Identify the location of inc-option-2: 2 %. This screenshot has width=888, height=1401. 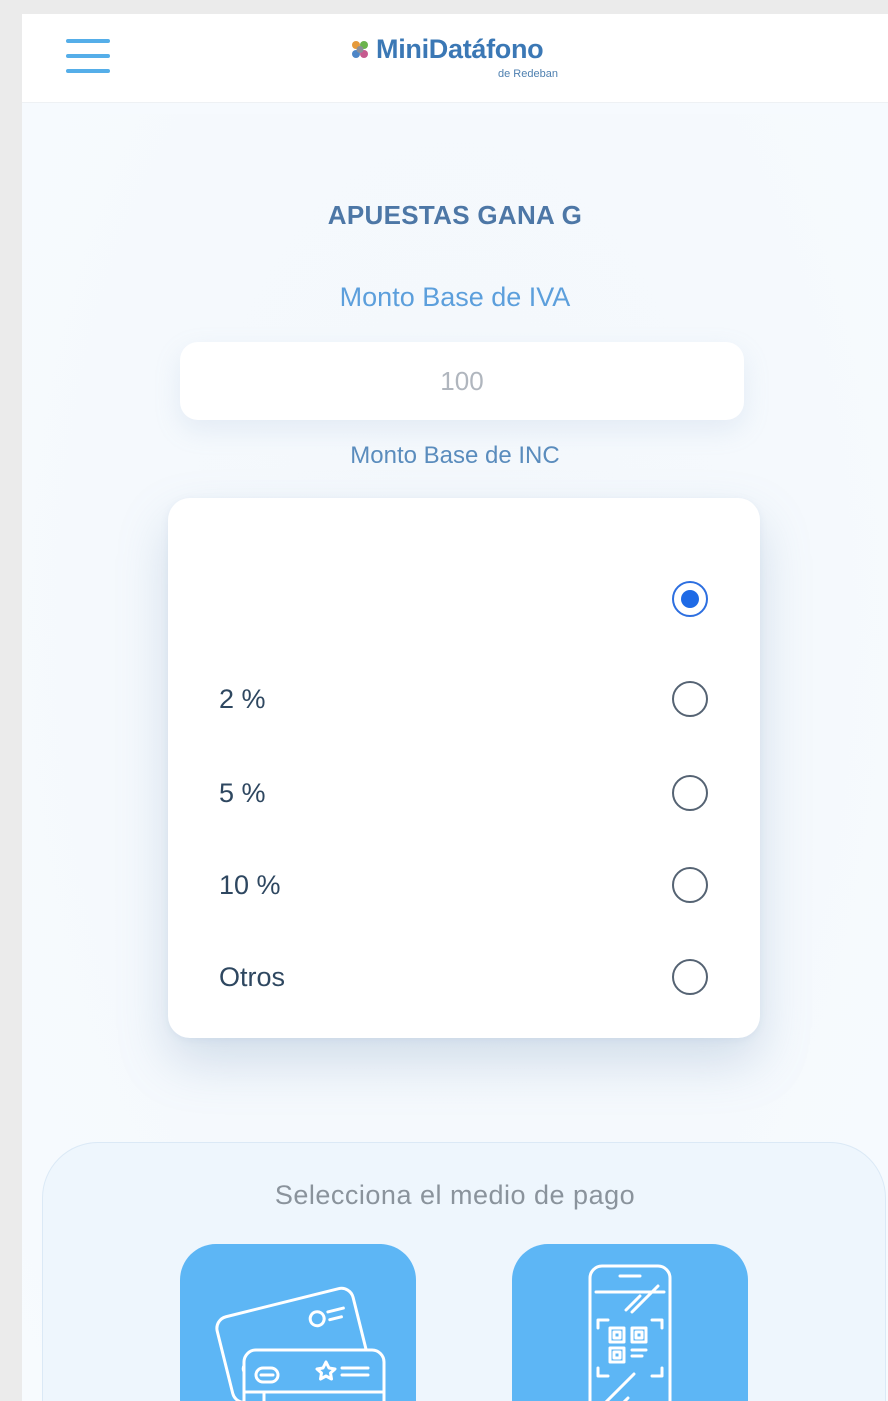
(464, 701).